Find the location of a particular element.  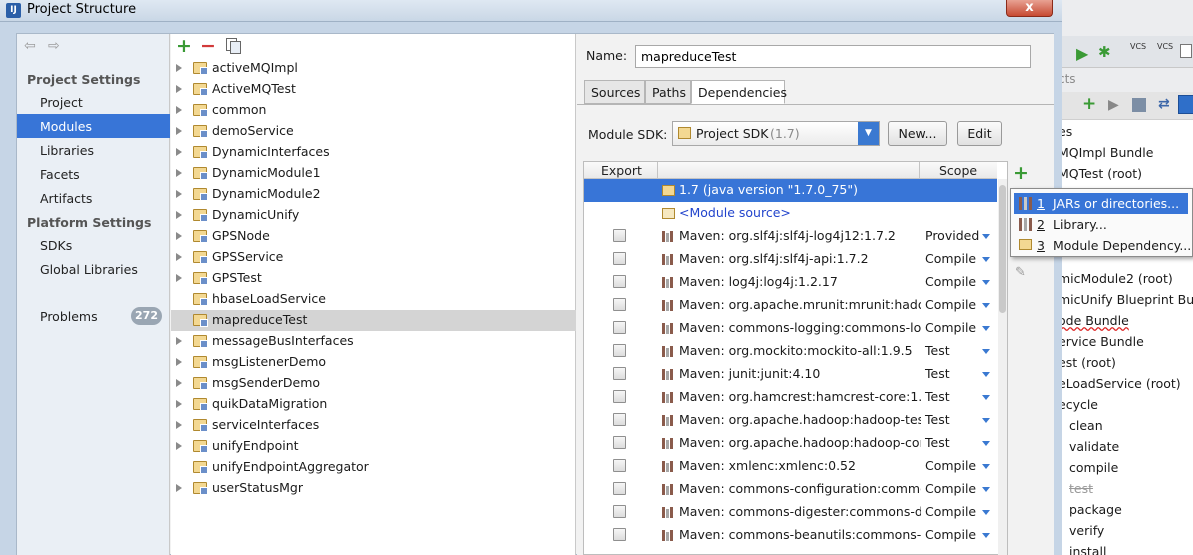

back-arrow-icon: ⇦ is located at coordinates (30, 46).